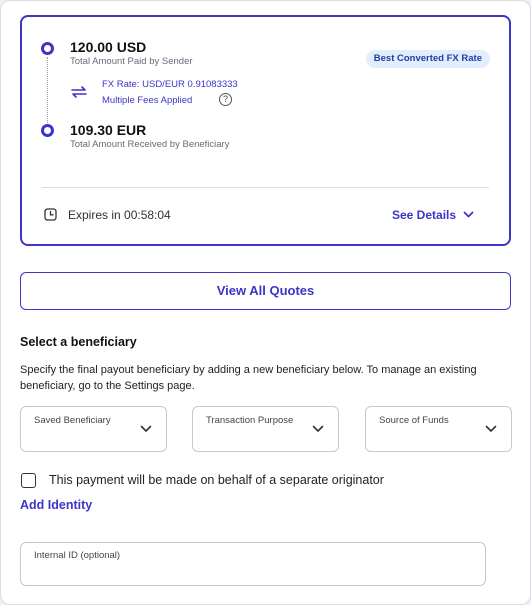 This screenshot has width=531, height=605. What do you see at coordinates (78, 342) in the screenshot?
I see `beneficiary-section-title: Select a beneficiary` at bounding box center [78, 342].